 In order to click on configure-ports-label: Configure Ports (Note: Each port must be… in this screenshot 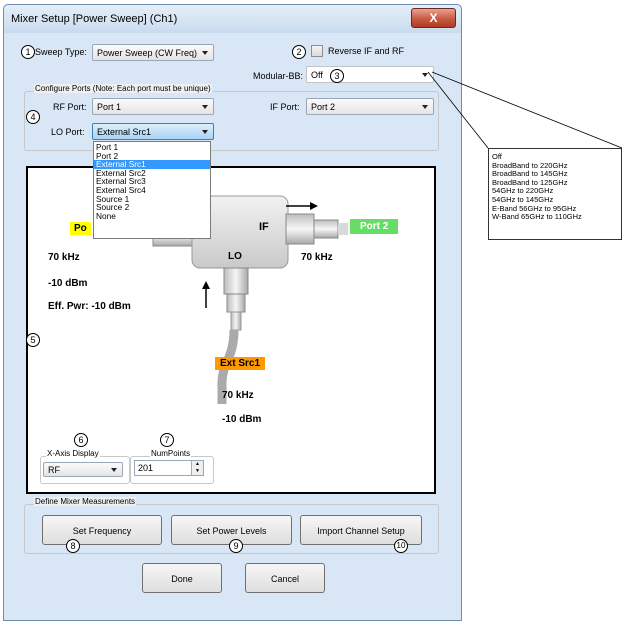, I will do `click(123, 88)`.